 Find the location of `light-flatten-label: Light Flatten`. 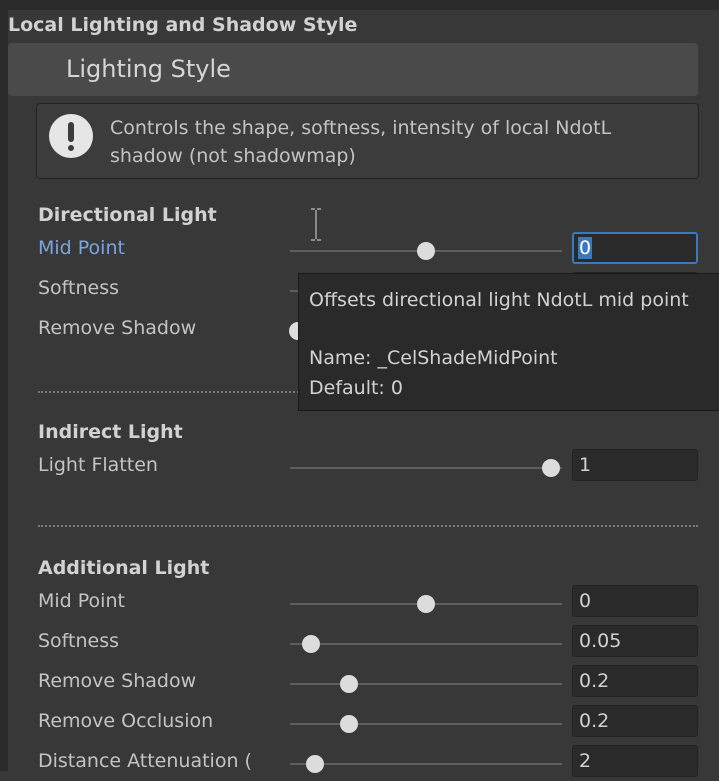

light-flatten-label: Light Flatten is located at coordinates (98, 465).